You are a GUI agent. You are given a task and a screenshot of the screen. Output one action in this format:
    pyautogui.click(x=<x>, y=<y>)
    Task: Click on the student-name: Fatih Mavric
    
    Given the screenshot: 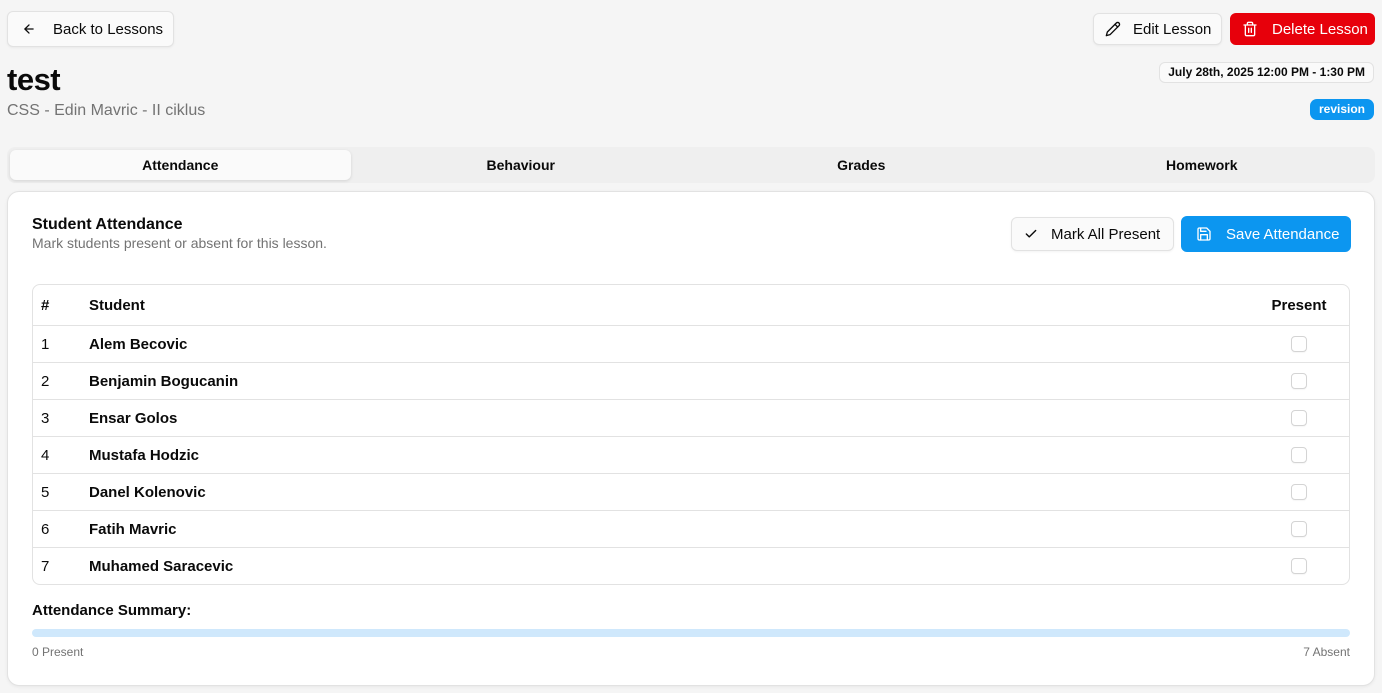 What is the action you would take?
    pyautogui.click(x=133, y=529)
    